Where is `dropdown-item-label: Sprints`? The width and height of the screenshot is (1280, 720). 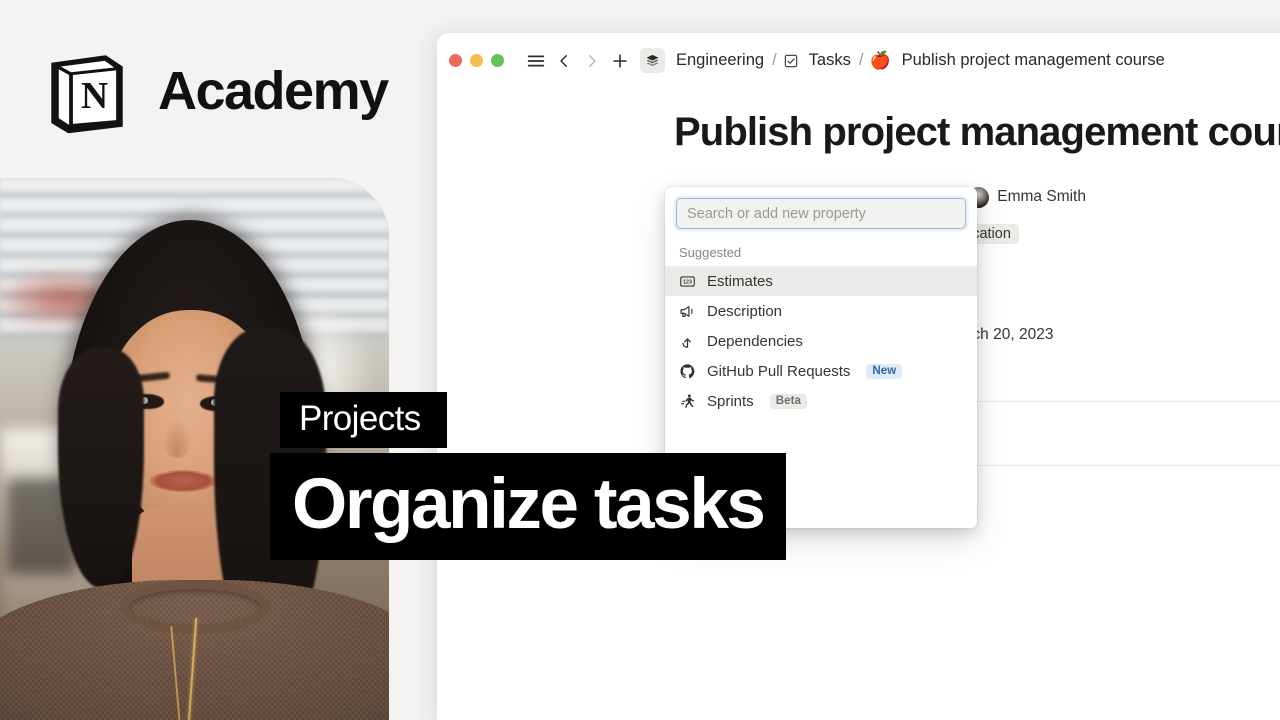
dropdown-item-label: Sprints is located at coordinates (730, 401).